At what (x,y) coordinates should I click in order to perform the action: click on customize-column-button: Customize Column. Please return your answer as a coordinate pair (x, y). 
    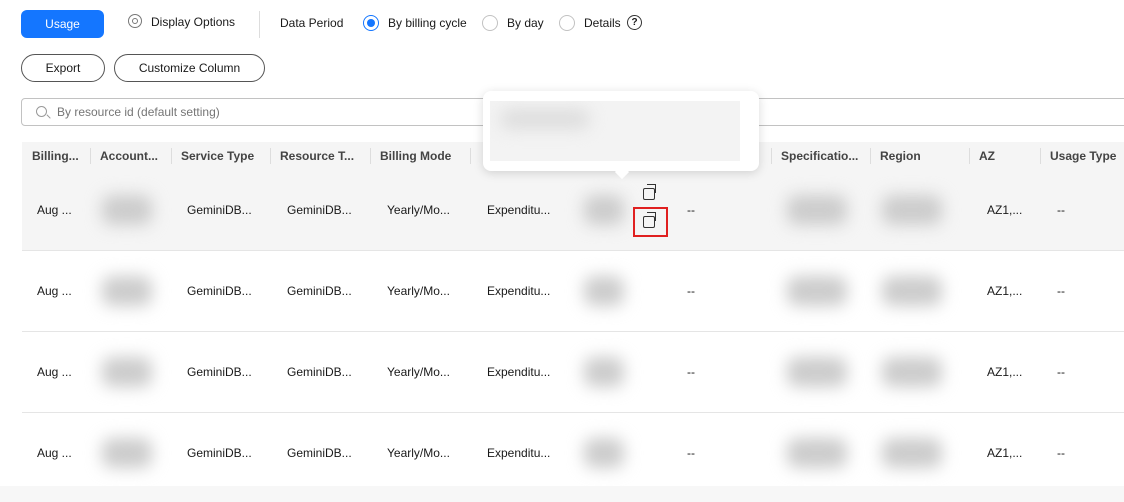
    Looking at the image, I should click on (189, 68).